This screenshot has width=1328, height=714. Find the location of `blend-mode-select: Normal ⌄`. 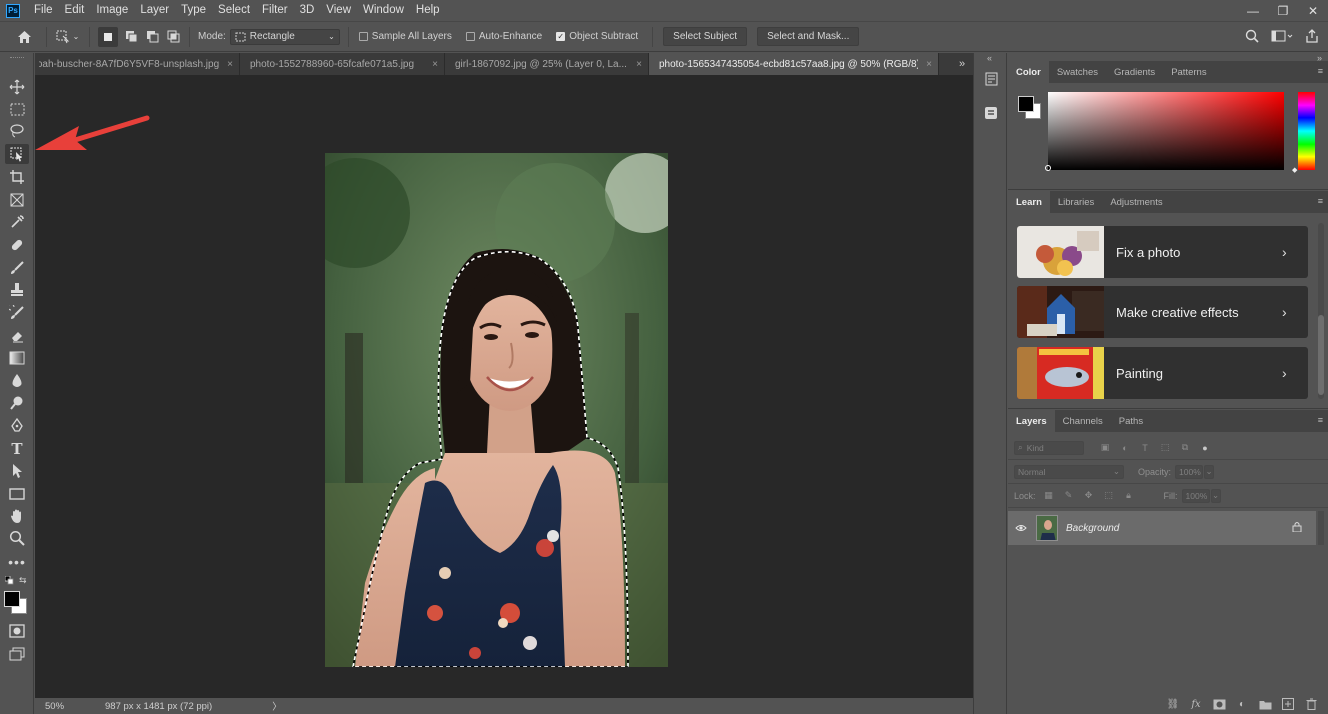

blend-mode-select: Normal ⌄ is located at coordinates (1069, 471).